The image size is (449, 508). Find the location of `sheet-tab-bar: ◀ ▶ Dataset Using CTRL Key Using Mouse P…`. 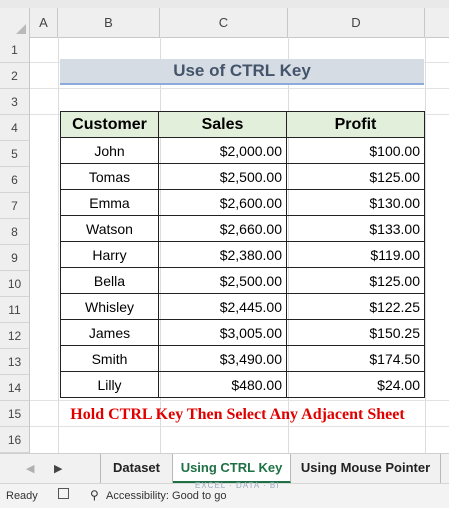

sheet-tab-bar: ◀ ▶ Dataset Using CTRL Key Using Mouse P… is located at coordinates (224, 468).